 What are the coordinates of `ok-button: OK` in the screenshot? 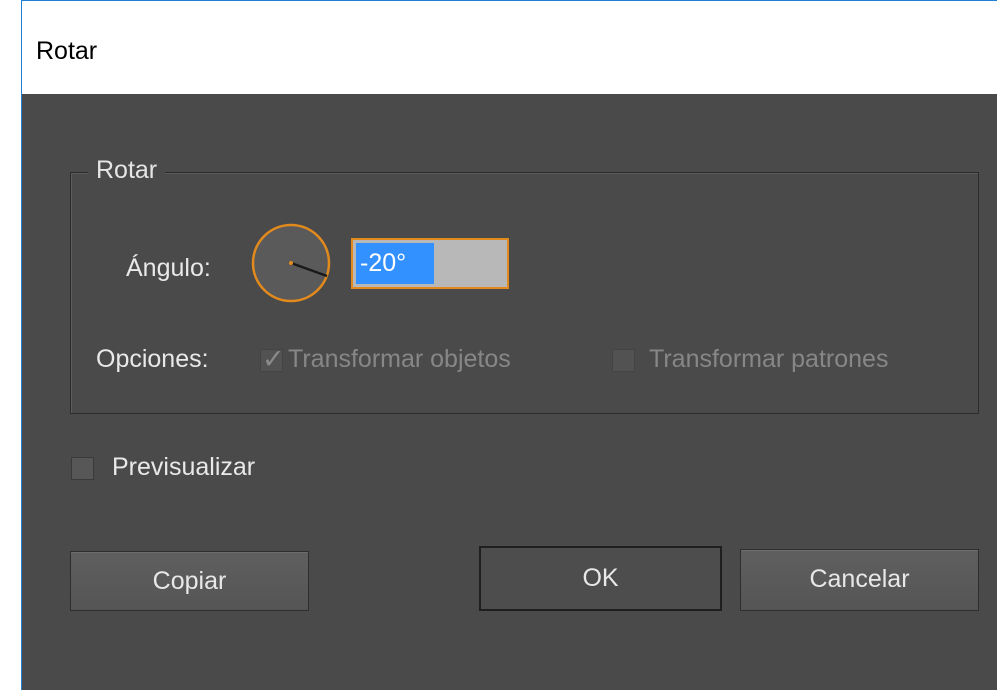 It's located at (600, 578).